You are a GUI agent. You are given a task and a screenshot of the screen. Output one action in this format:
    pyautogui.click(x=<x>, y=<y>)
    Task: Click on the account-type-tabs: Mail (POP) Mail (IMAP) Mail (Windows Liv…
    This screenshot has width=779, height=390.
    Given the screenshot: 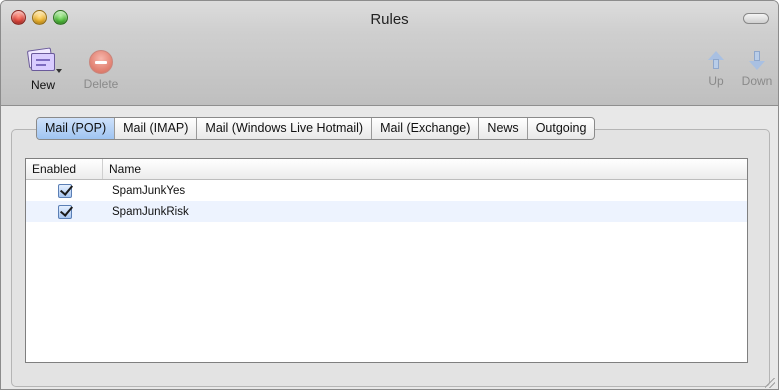 What is the action you would take?
    pyautogui.click(x=316, y=128)
    